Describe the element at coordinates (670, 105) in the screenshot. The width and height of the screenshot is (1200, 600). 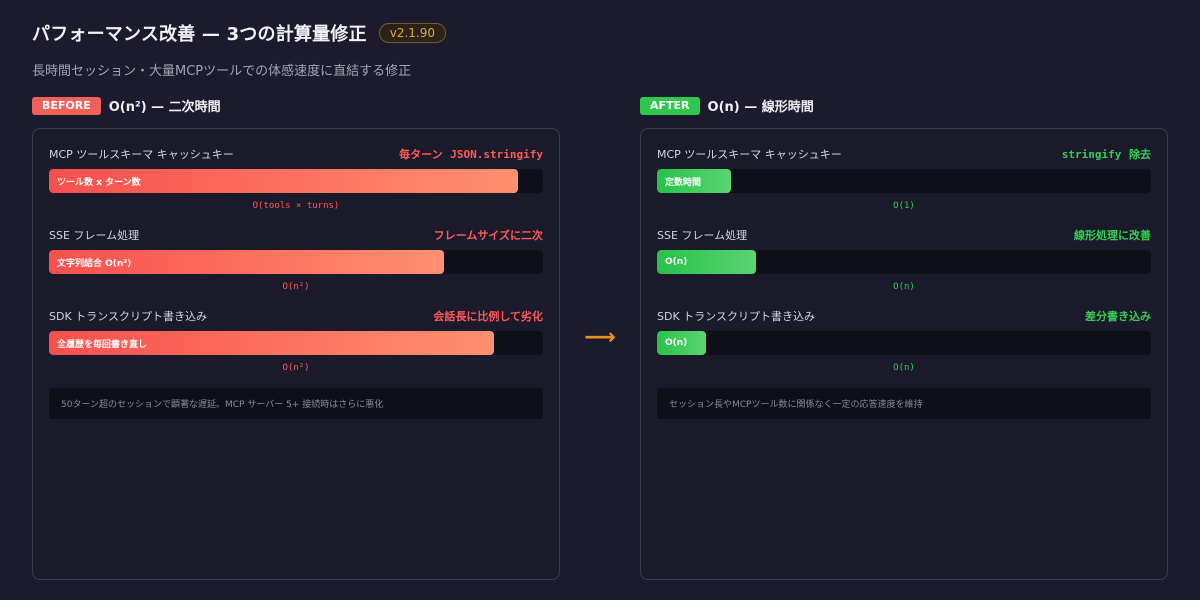
I see `after-tag: AFTER` at that location.